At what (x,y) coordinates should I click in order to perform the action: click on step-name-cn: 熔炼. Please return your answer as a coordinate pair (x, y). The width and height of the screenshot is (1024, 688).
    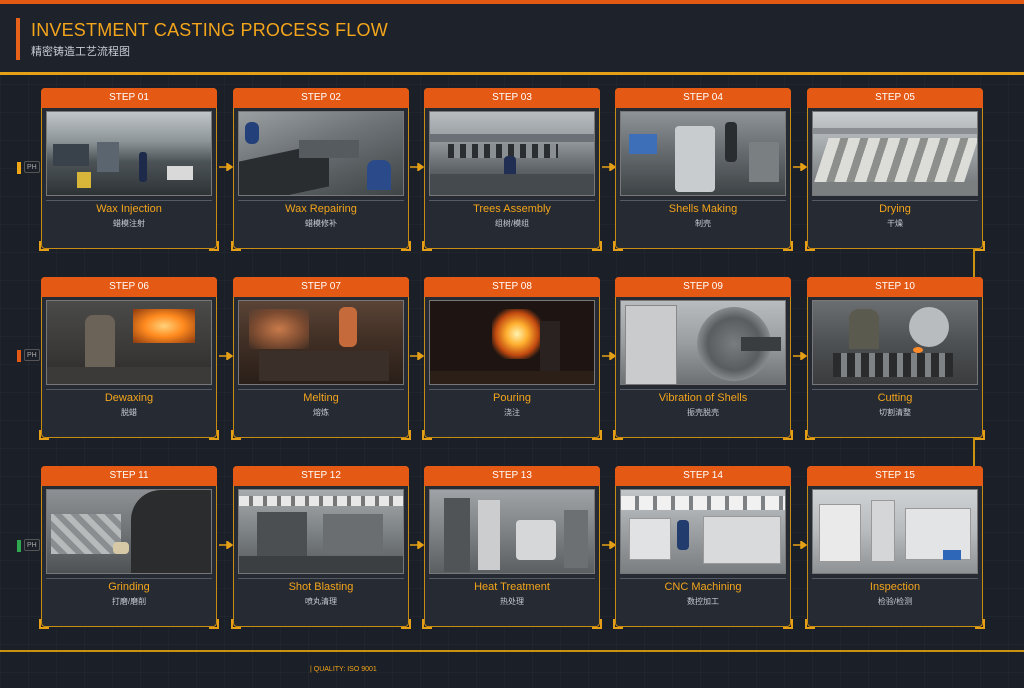
    Looking at the image, I should click on (321, 412).